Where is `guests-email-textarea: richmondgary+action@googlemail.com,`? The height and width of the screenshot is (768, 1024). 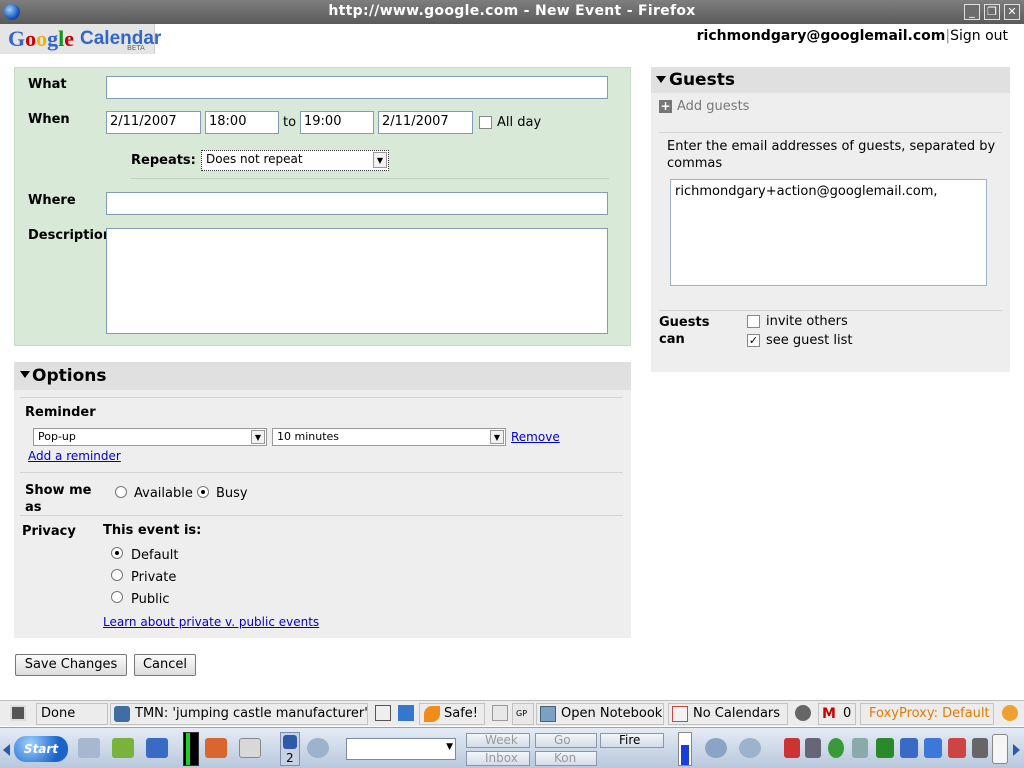 guests-email-textarea: richmondgary+action@googlemail.com, is located at coordinates (828, 232).